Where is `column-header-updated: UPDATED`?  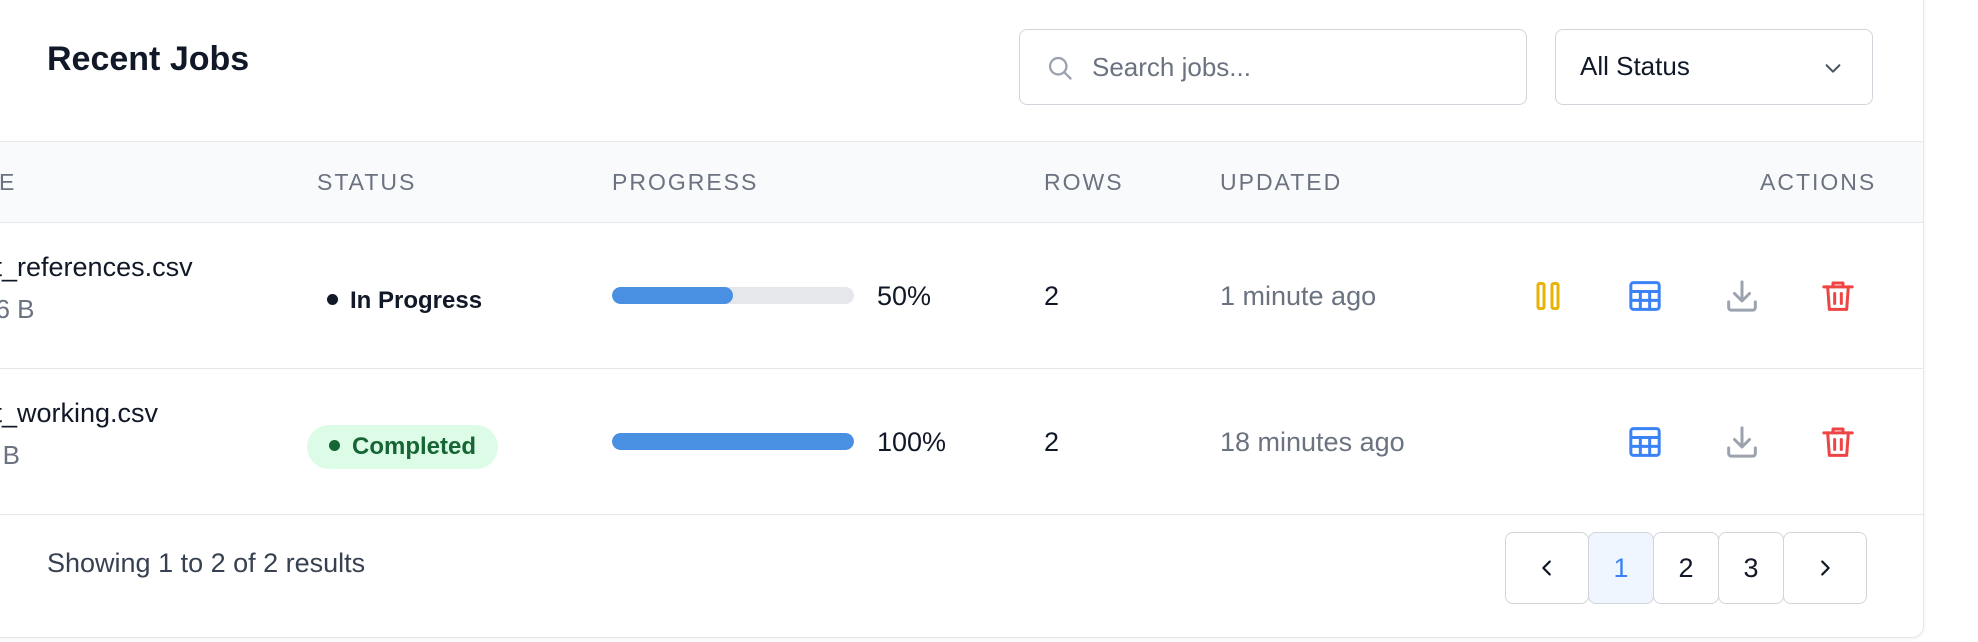 column-header-updated: UPDATED is located at coordinates (1281, 182).